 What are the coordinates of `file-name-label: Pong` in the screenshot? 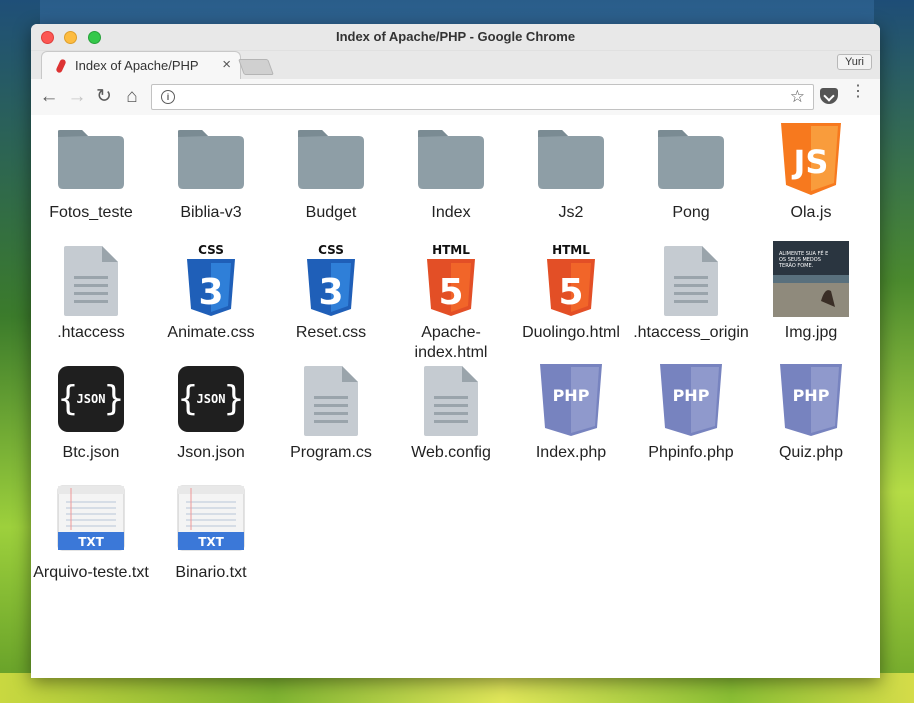 It's located at (691, 212).